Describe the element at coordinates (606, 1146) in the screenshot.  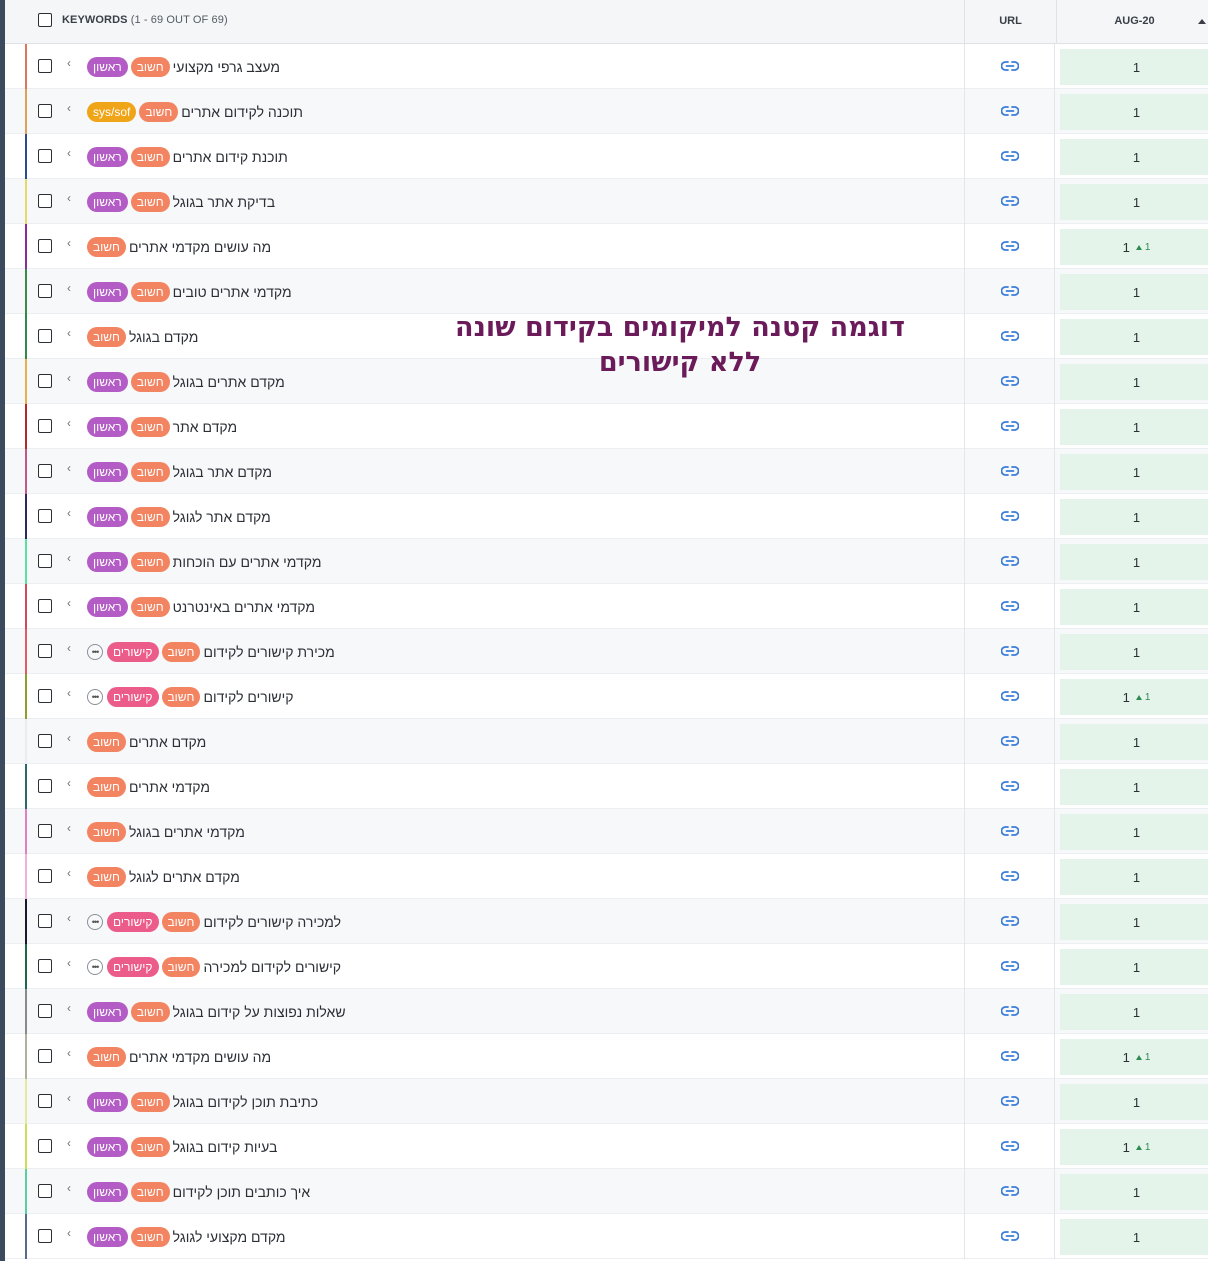
I see `table-row: ‹ בעיות קידום בגוגל חשוב ראשון 1 1` at that location.